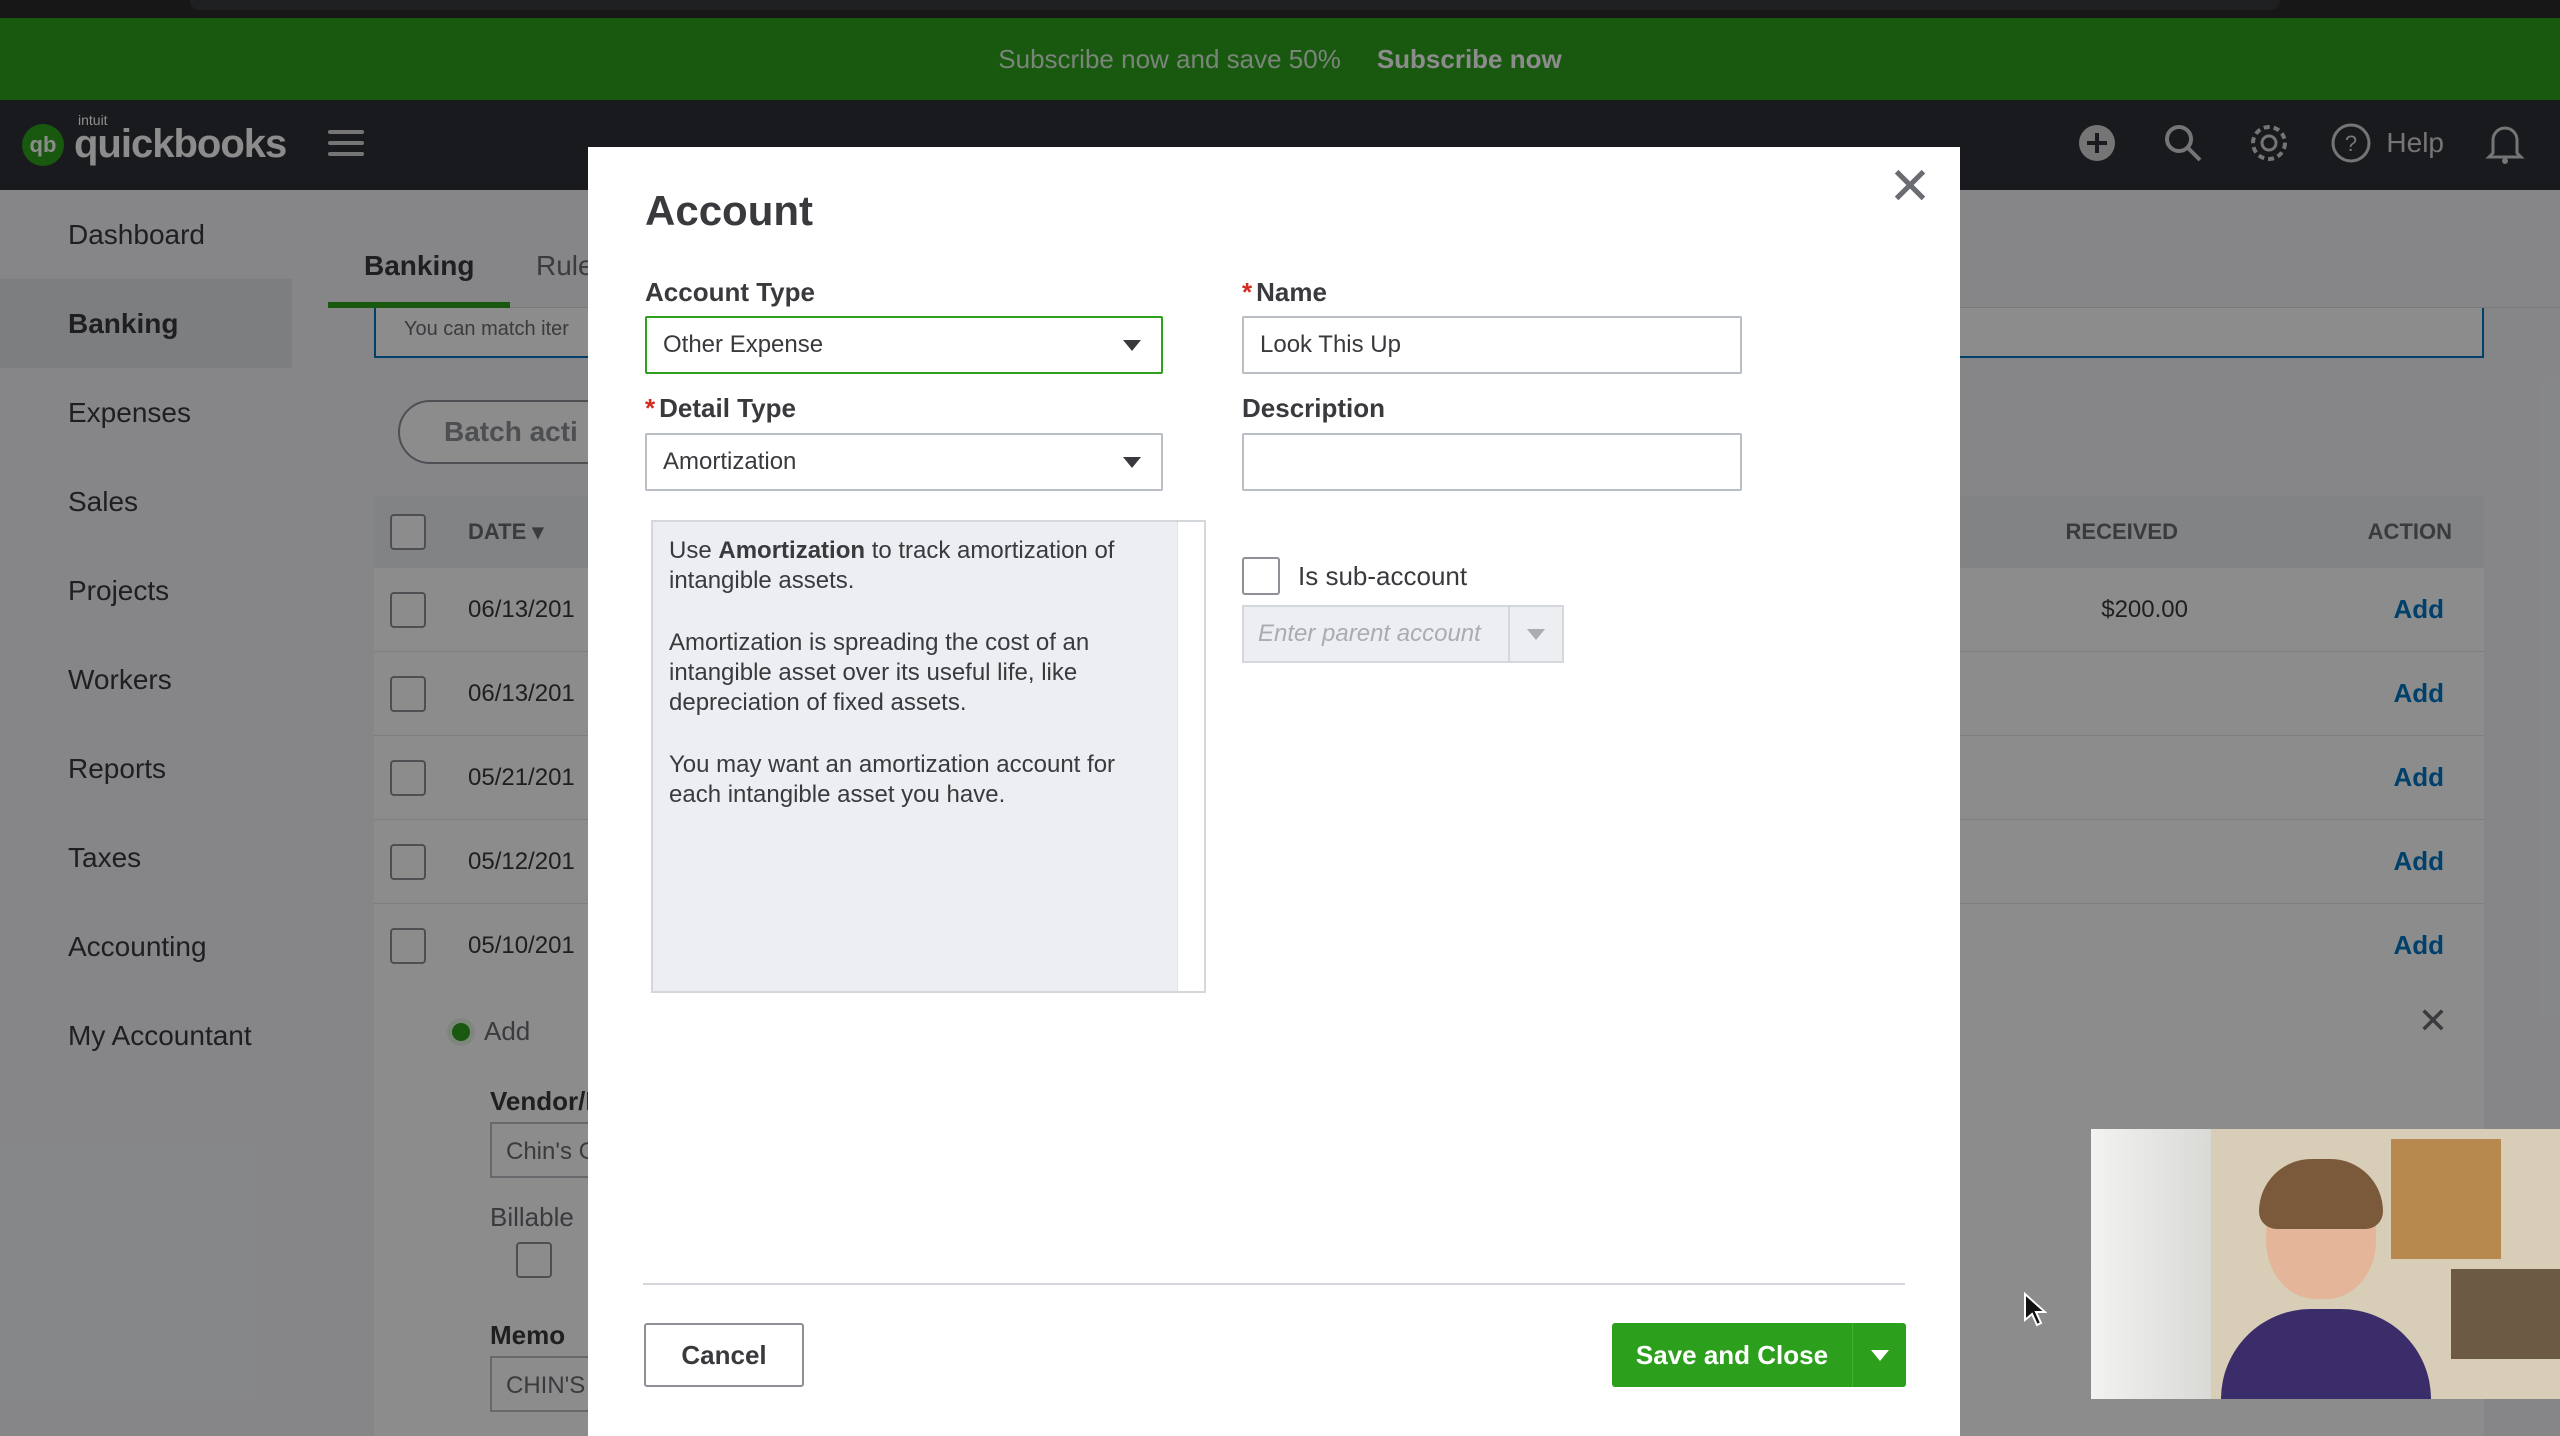 The width and height of the screenshot is (2560, 1436). What do you see at coordinates (2035, 1309) in the screenshot?
I see `mouse-cursor-icon` at bounding box center [2035, 1309].